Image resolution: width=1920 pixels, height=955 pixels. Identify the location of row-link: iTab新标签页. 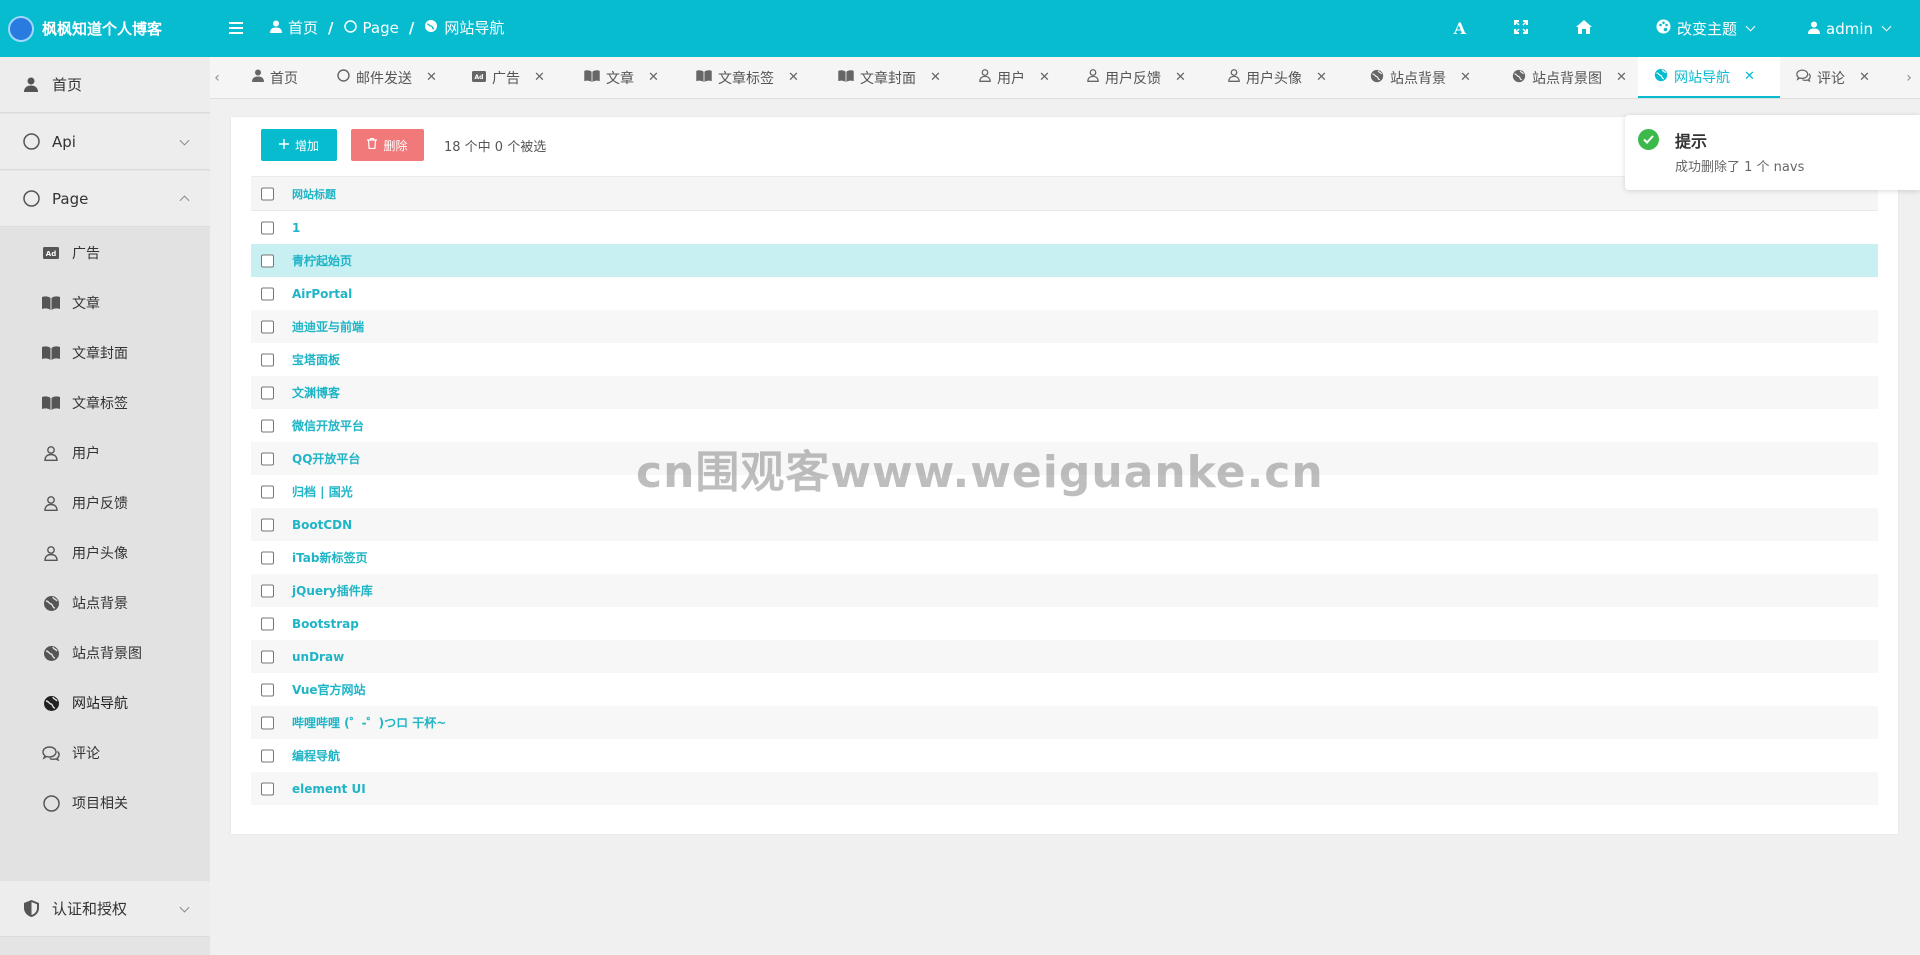
(329, 557).